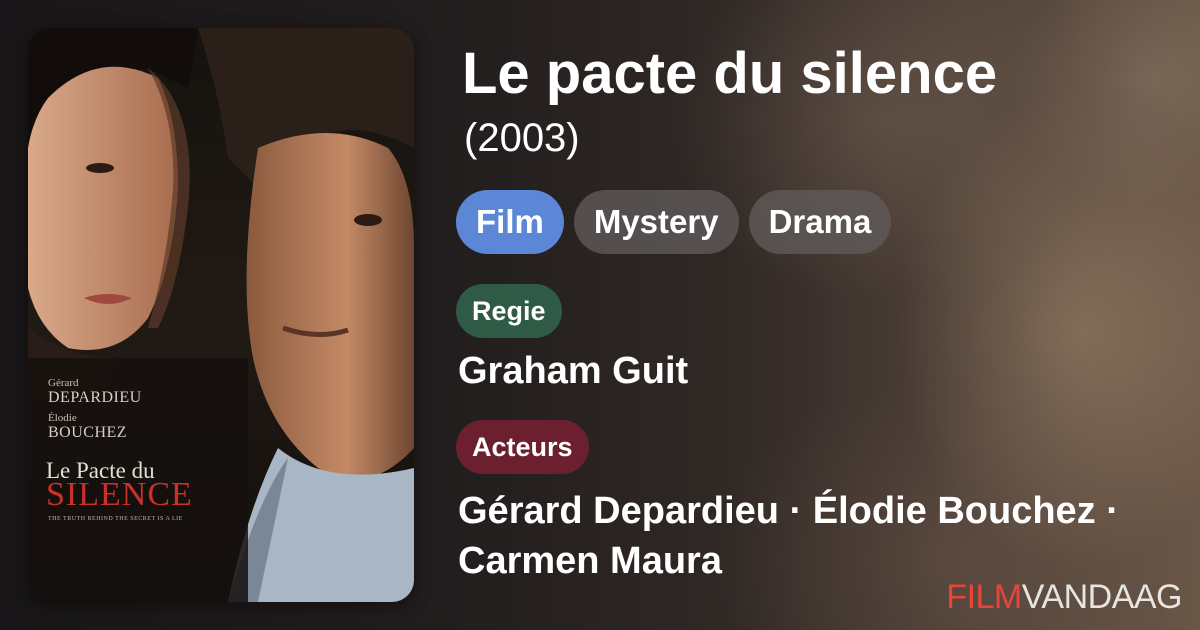  What do you see at coordinates (1102, 597) in the screenshot?
I see `brand-logo-part2: VANDAAG` at bounding box center [1102, 597].